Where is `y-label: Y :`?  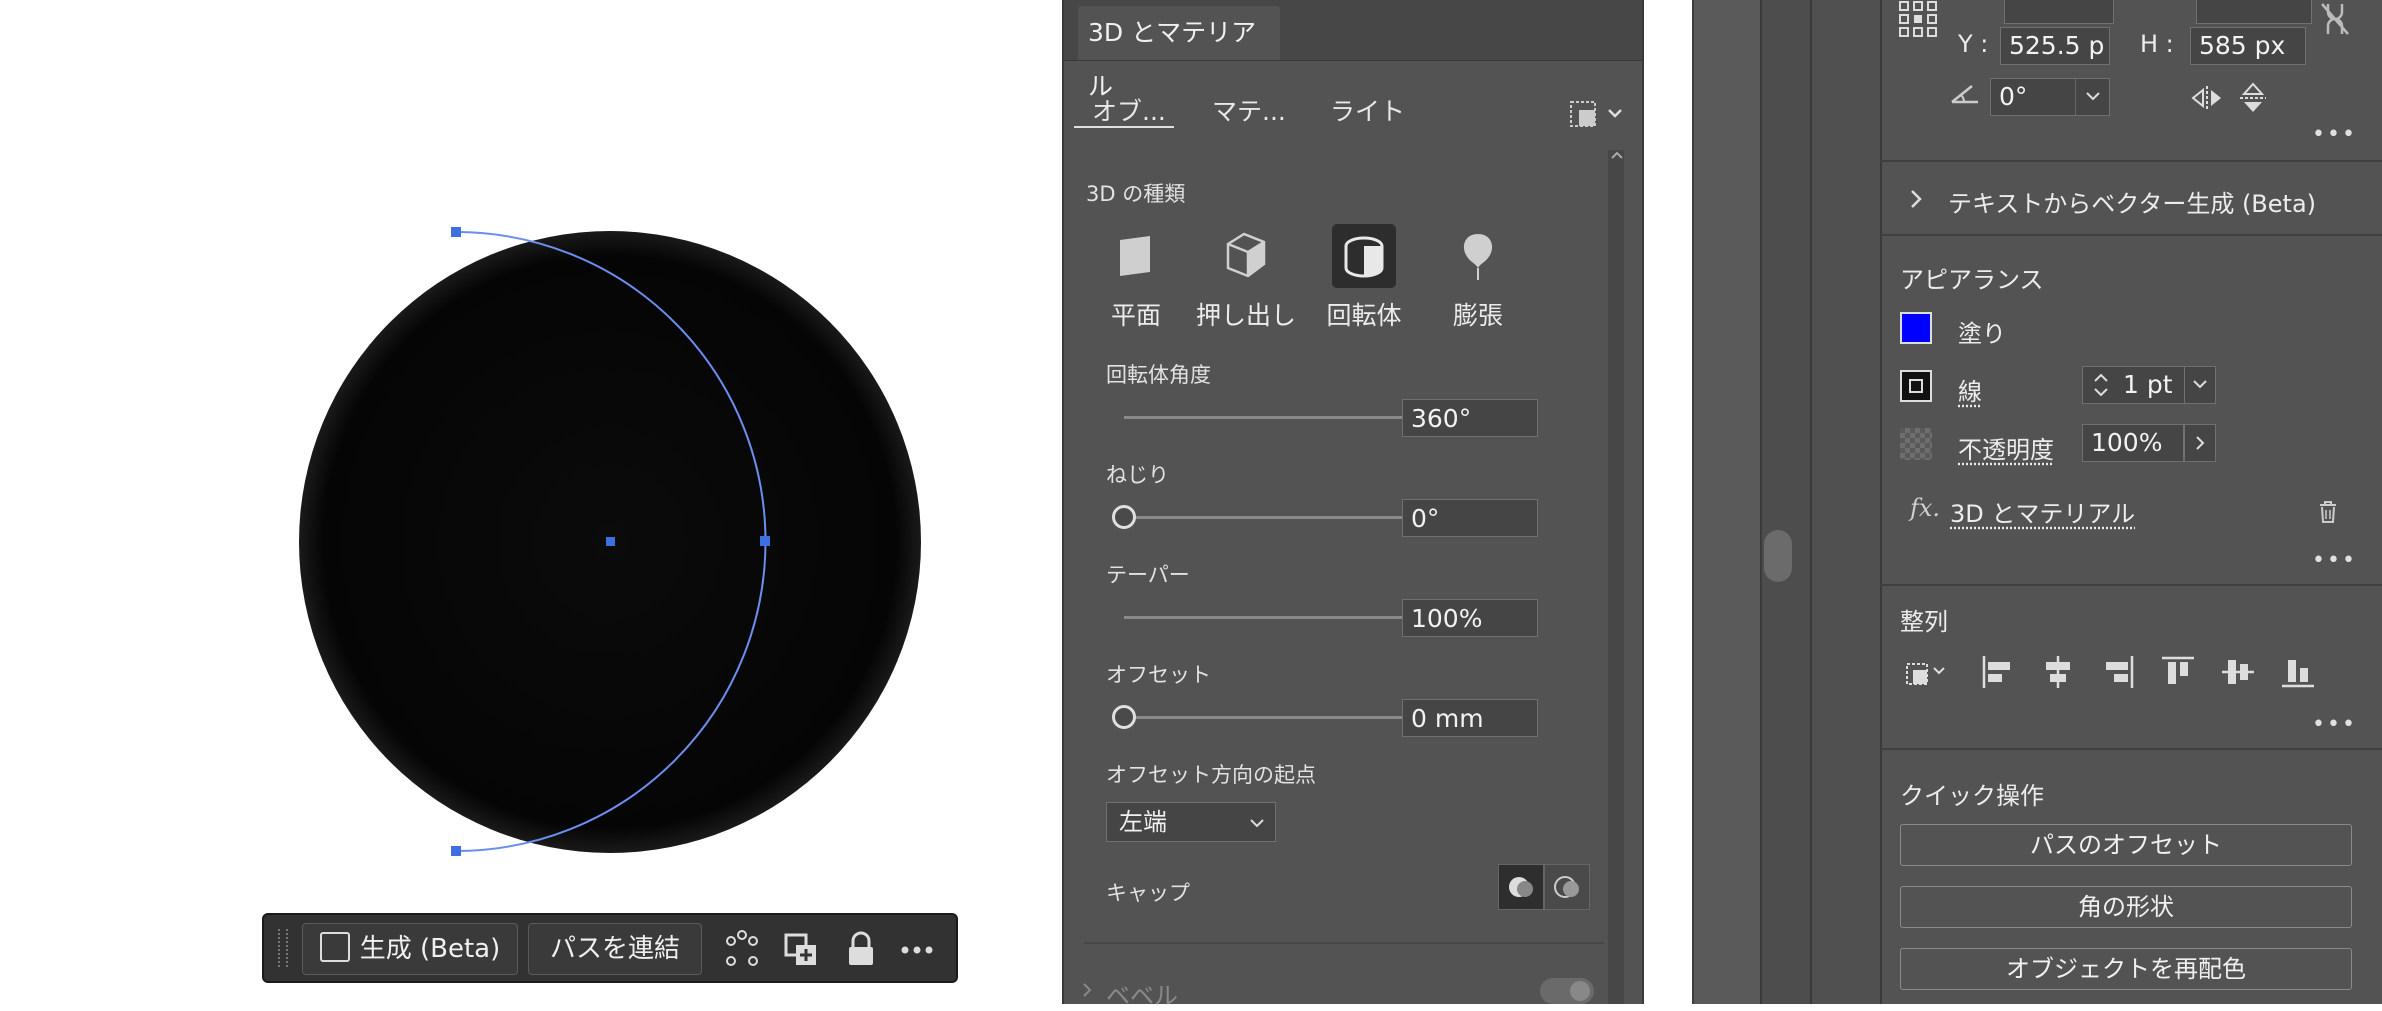
y-label: Y : is located at coordinates (1973, 44).